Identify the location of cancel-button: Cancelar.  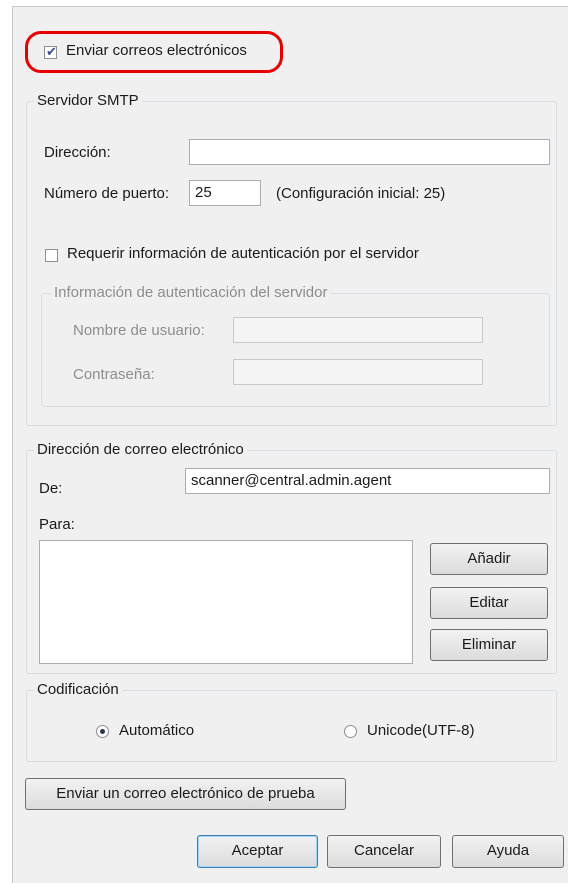
(384, 851).